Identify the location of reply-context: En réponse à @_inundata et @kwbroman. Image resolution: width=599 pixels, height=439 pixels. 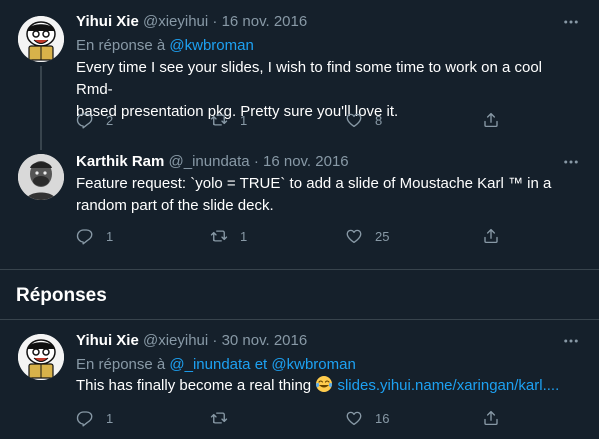
(216, 364).